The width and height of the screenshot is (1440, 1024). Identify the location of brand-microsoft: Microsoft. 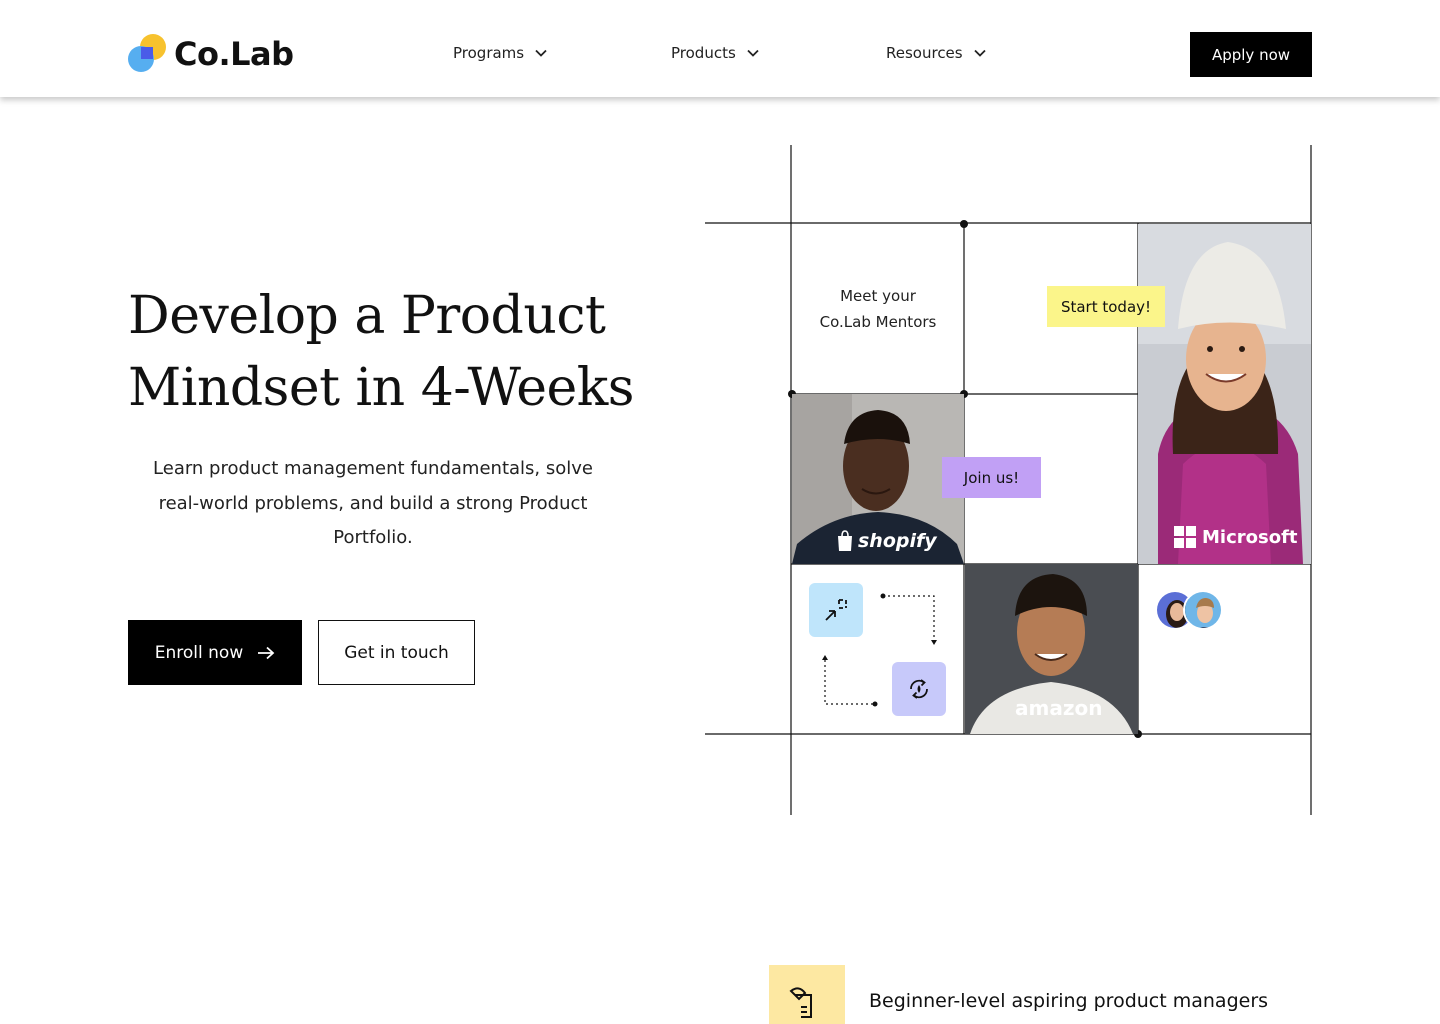
(1236, 537).